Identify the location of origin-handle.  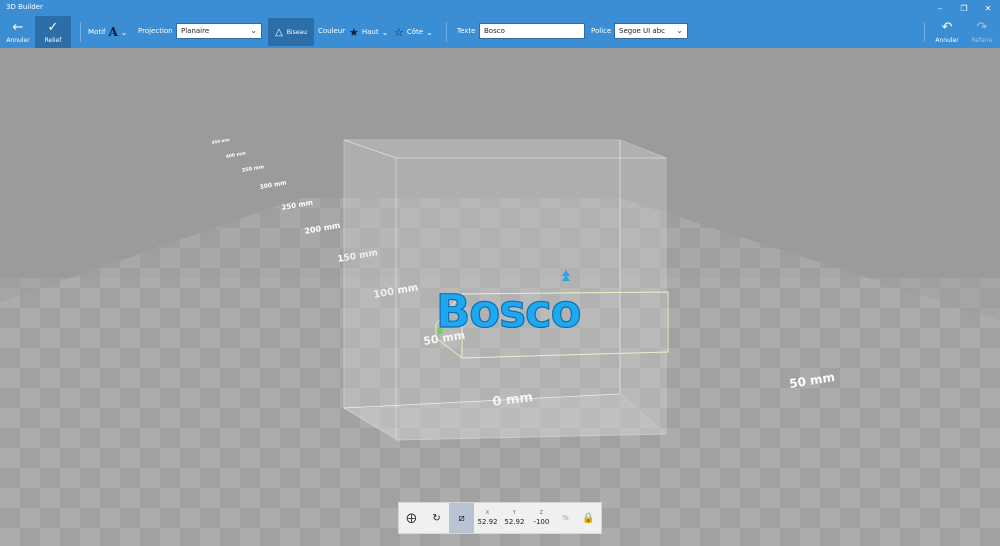
(440, 331).